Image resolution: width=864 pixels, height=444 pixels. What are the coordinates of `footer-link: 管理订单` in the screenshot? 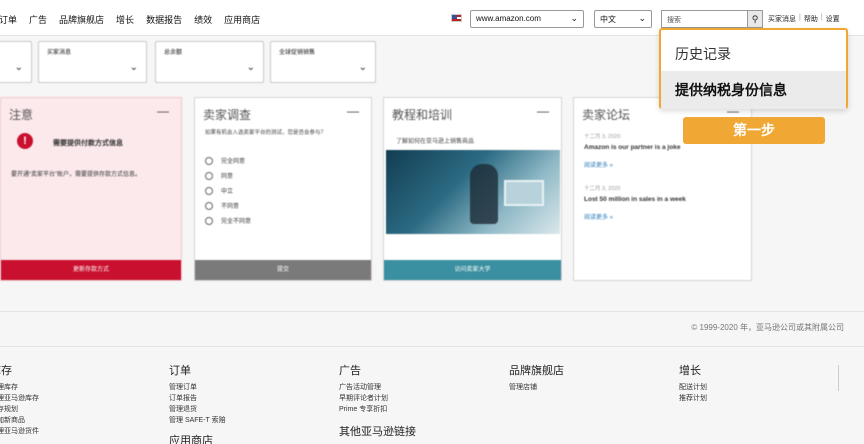 It's located at (197, 387).